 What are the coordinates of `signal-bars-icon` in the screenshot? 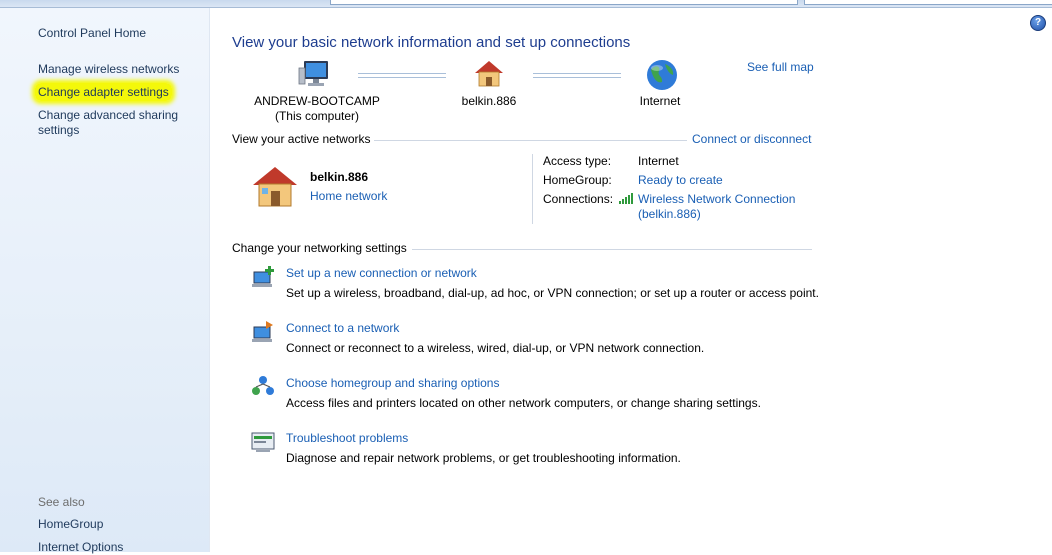 It's located at (626, 198).